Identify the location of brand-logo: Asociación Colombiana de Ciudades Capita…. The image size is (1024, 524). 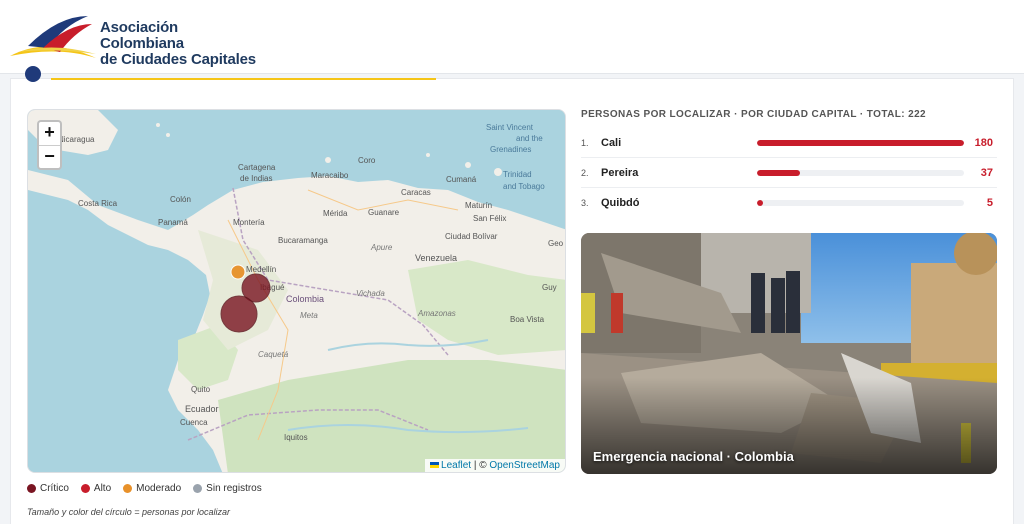
(133, 37).